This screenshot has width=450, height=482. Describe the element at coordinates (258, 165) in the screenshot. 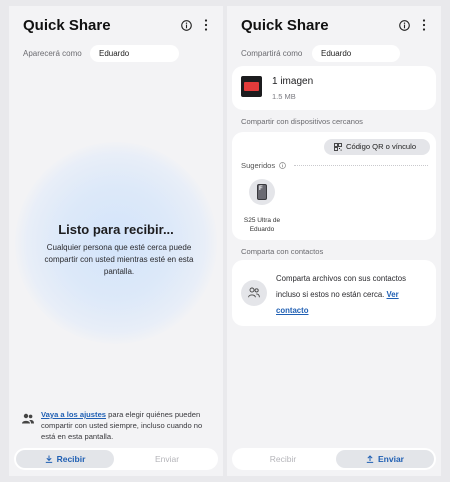

I see `suggested-text: Sugeridos` at that location.